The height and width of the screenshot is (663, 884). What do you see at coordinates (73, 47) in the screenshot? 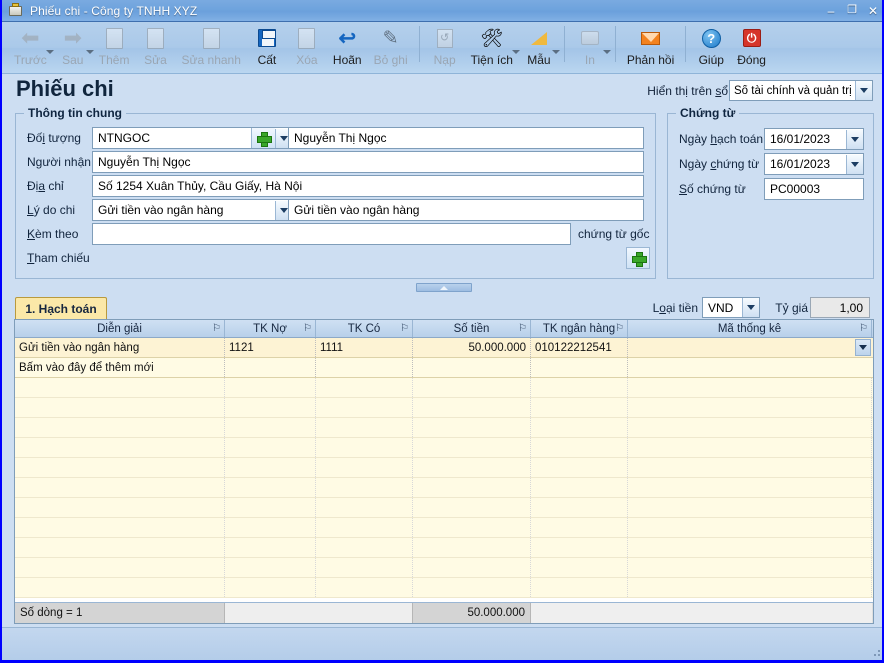
I see `toolbar-button-sau: ➡ Sau` at bounding box center [73, 47].